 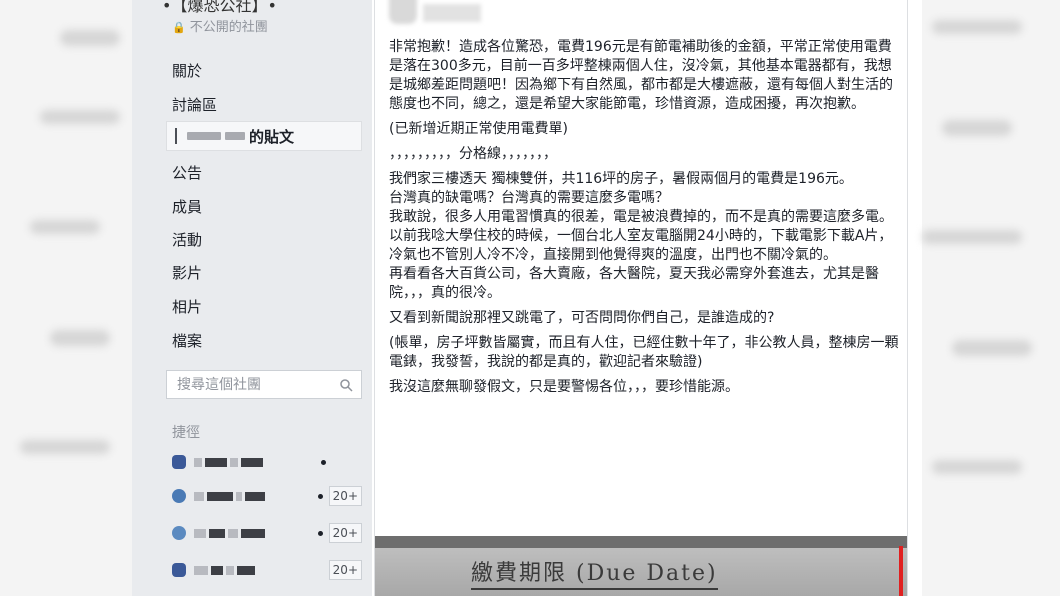 What do you see at coordinates (187, 272) in the screenshot?
I see `nav-videos: 影片` at bounding box center [187, 272].